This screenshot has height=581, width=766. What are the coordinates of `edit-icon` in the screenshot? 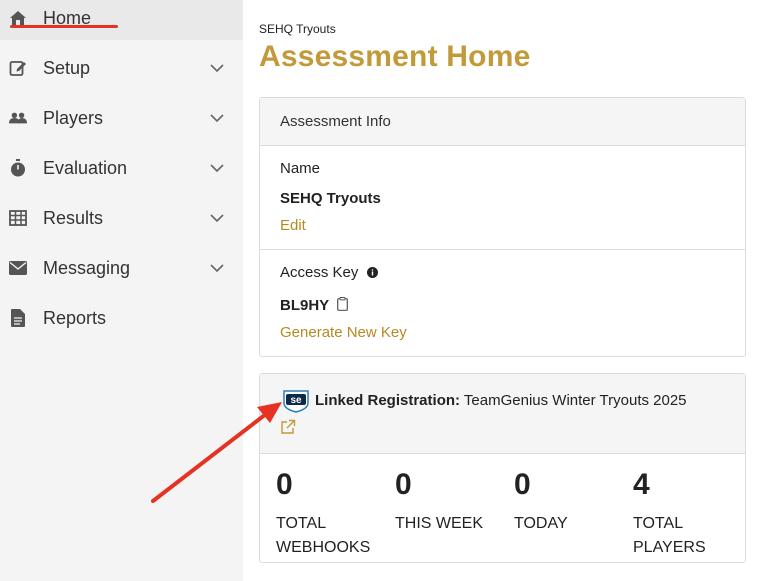 It's located at (18, 68).